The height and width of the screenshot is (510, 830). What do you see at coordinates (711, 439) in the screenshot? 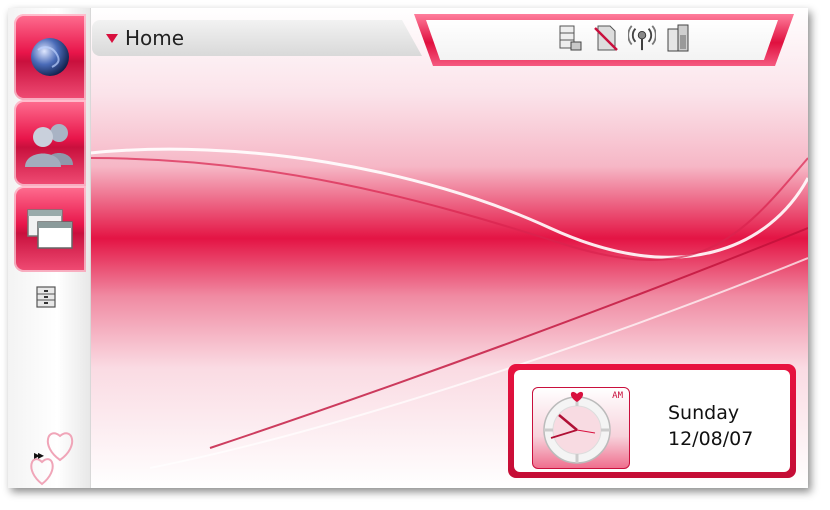
I see `date-label: 12/08/07` at bounding box center [711, 439].